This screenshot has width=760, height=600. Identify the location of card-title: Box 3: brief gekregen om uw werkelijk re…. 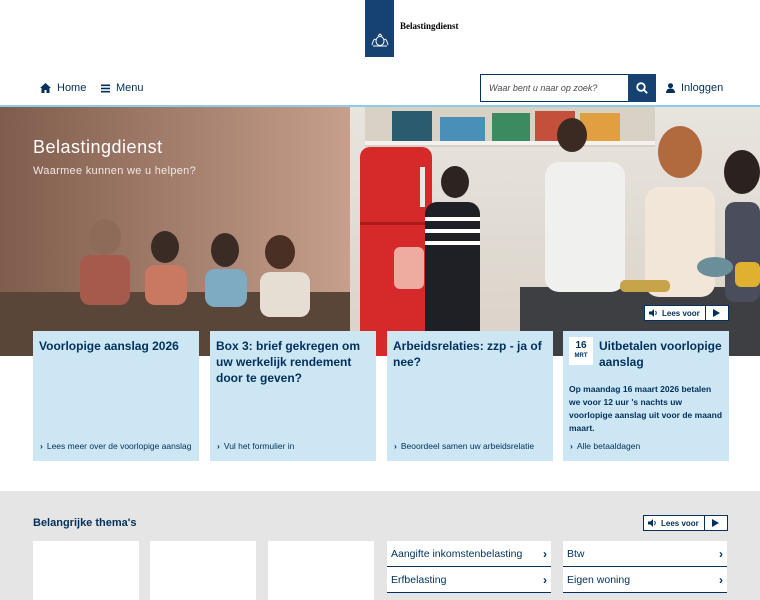
(288, 362).